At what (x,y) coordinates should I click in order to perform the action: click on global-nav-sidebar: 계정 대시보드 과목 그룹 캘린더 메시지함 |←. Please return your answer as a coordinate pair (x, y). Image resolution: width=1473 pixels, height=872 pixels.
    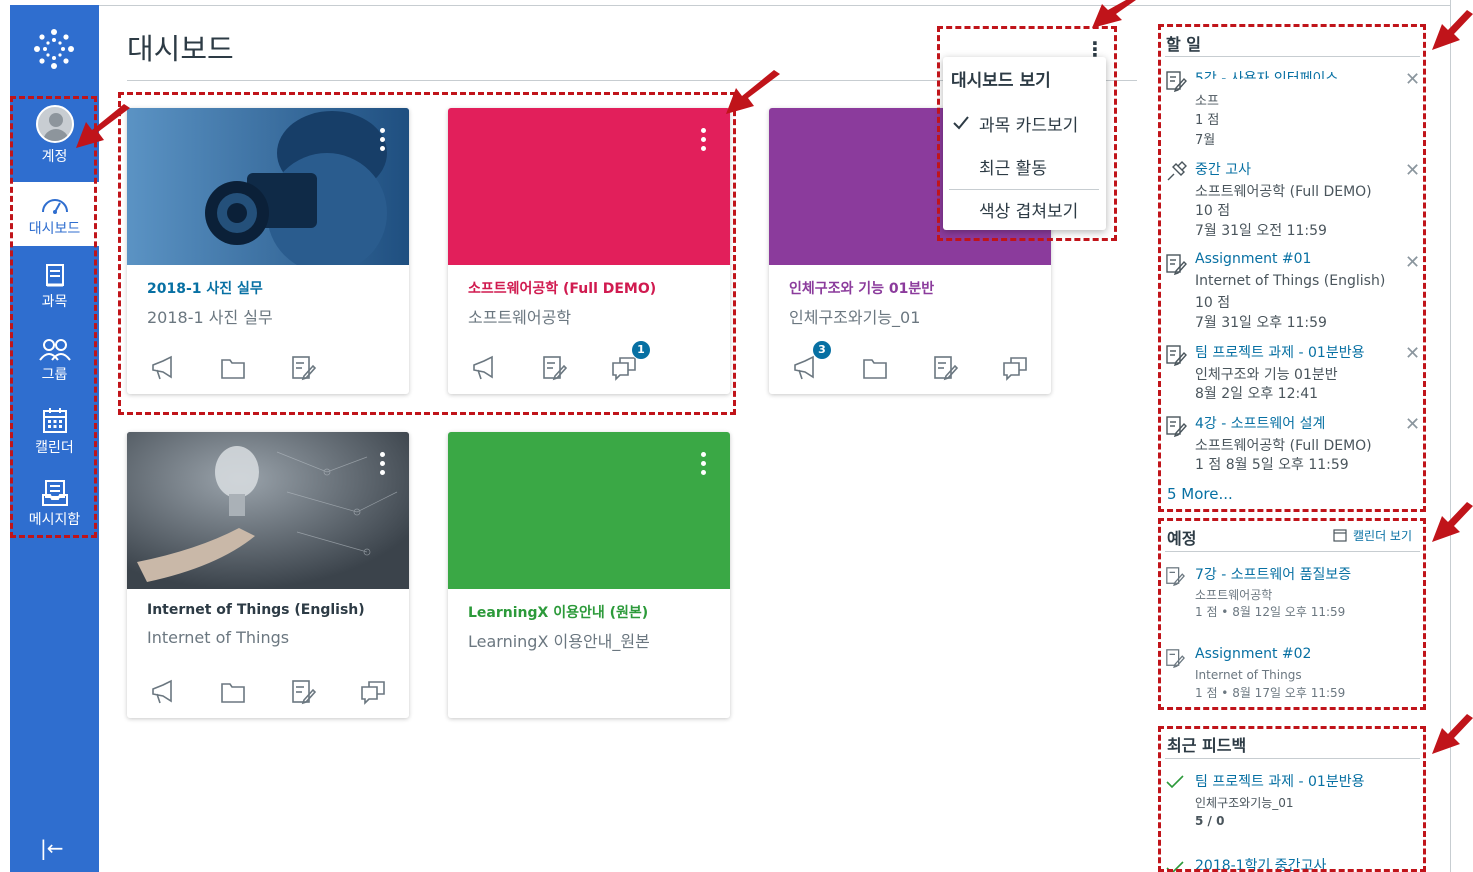
    Looking at the image, I should click on (54, 438).